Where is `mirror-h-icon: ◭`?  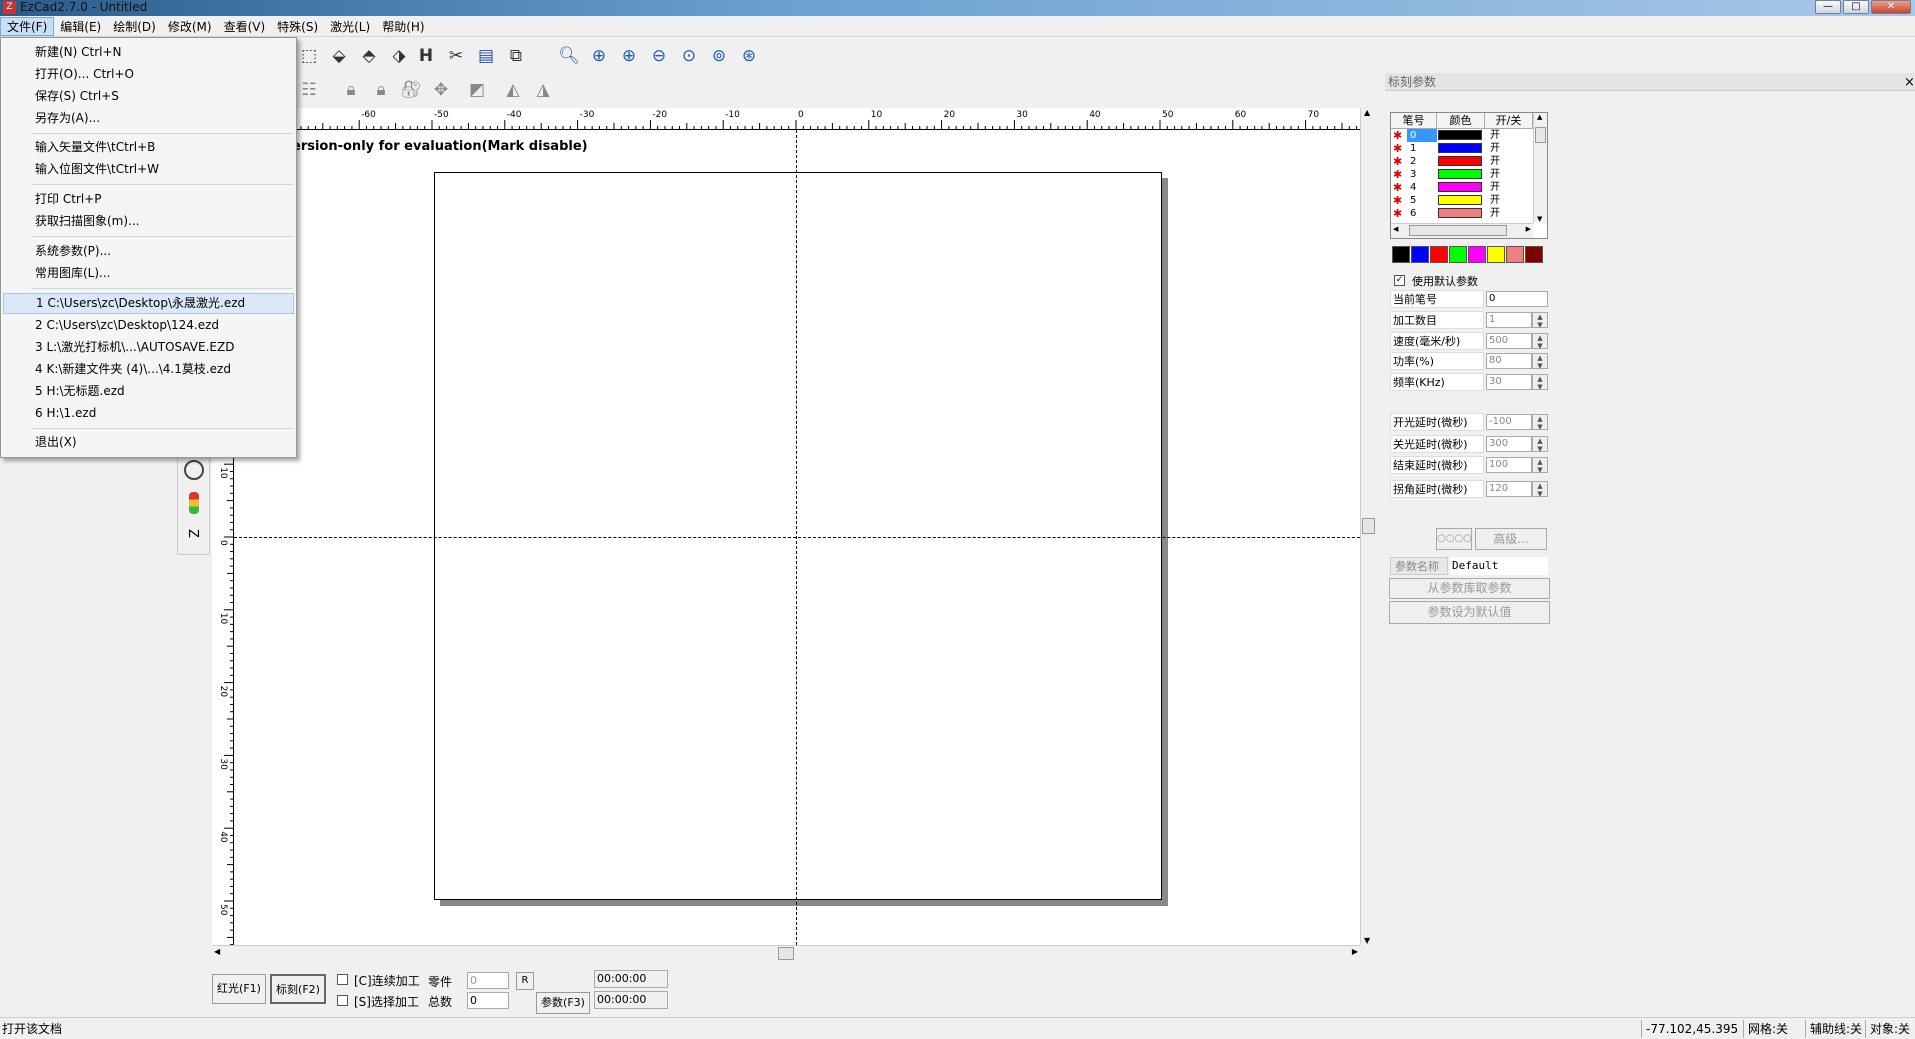
mirror-h-icon: ◭ is located at coordinates (513, 90).